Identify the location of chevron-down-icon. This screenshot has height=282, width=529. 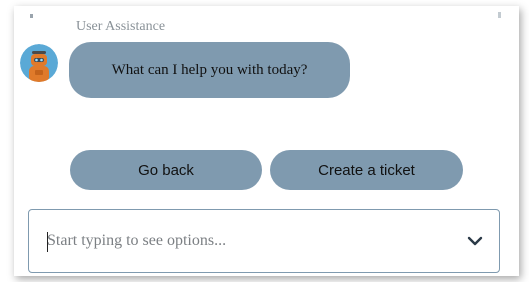
(475, 240).